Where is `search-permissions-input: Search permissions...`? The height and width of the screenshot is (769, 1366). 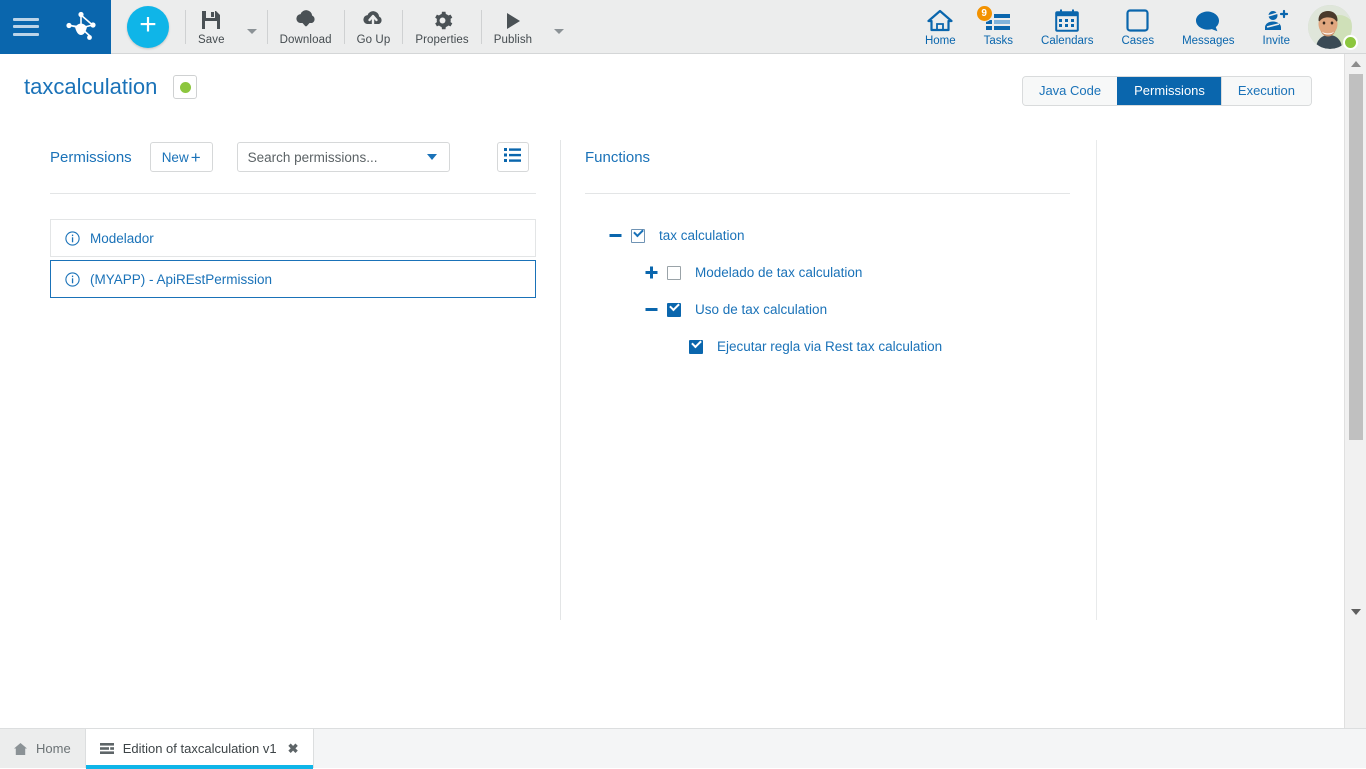 search-permissions-input: Search permissions... is located at coordinates (343, 157).